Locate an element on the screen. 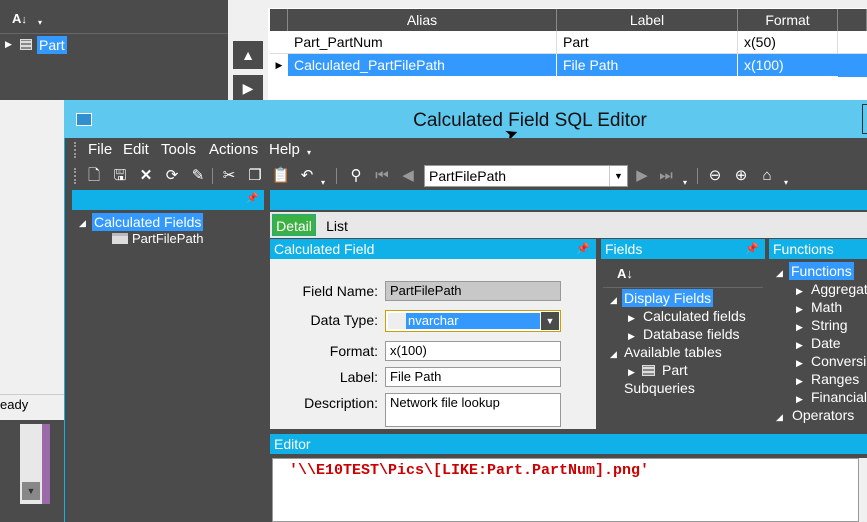 The width and height of the screenshot is (867, 522). editor-code: '\\E10TEST\Pics\[LIKE:Part.PartNum].png' is located at coordinates (469, 470).